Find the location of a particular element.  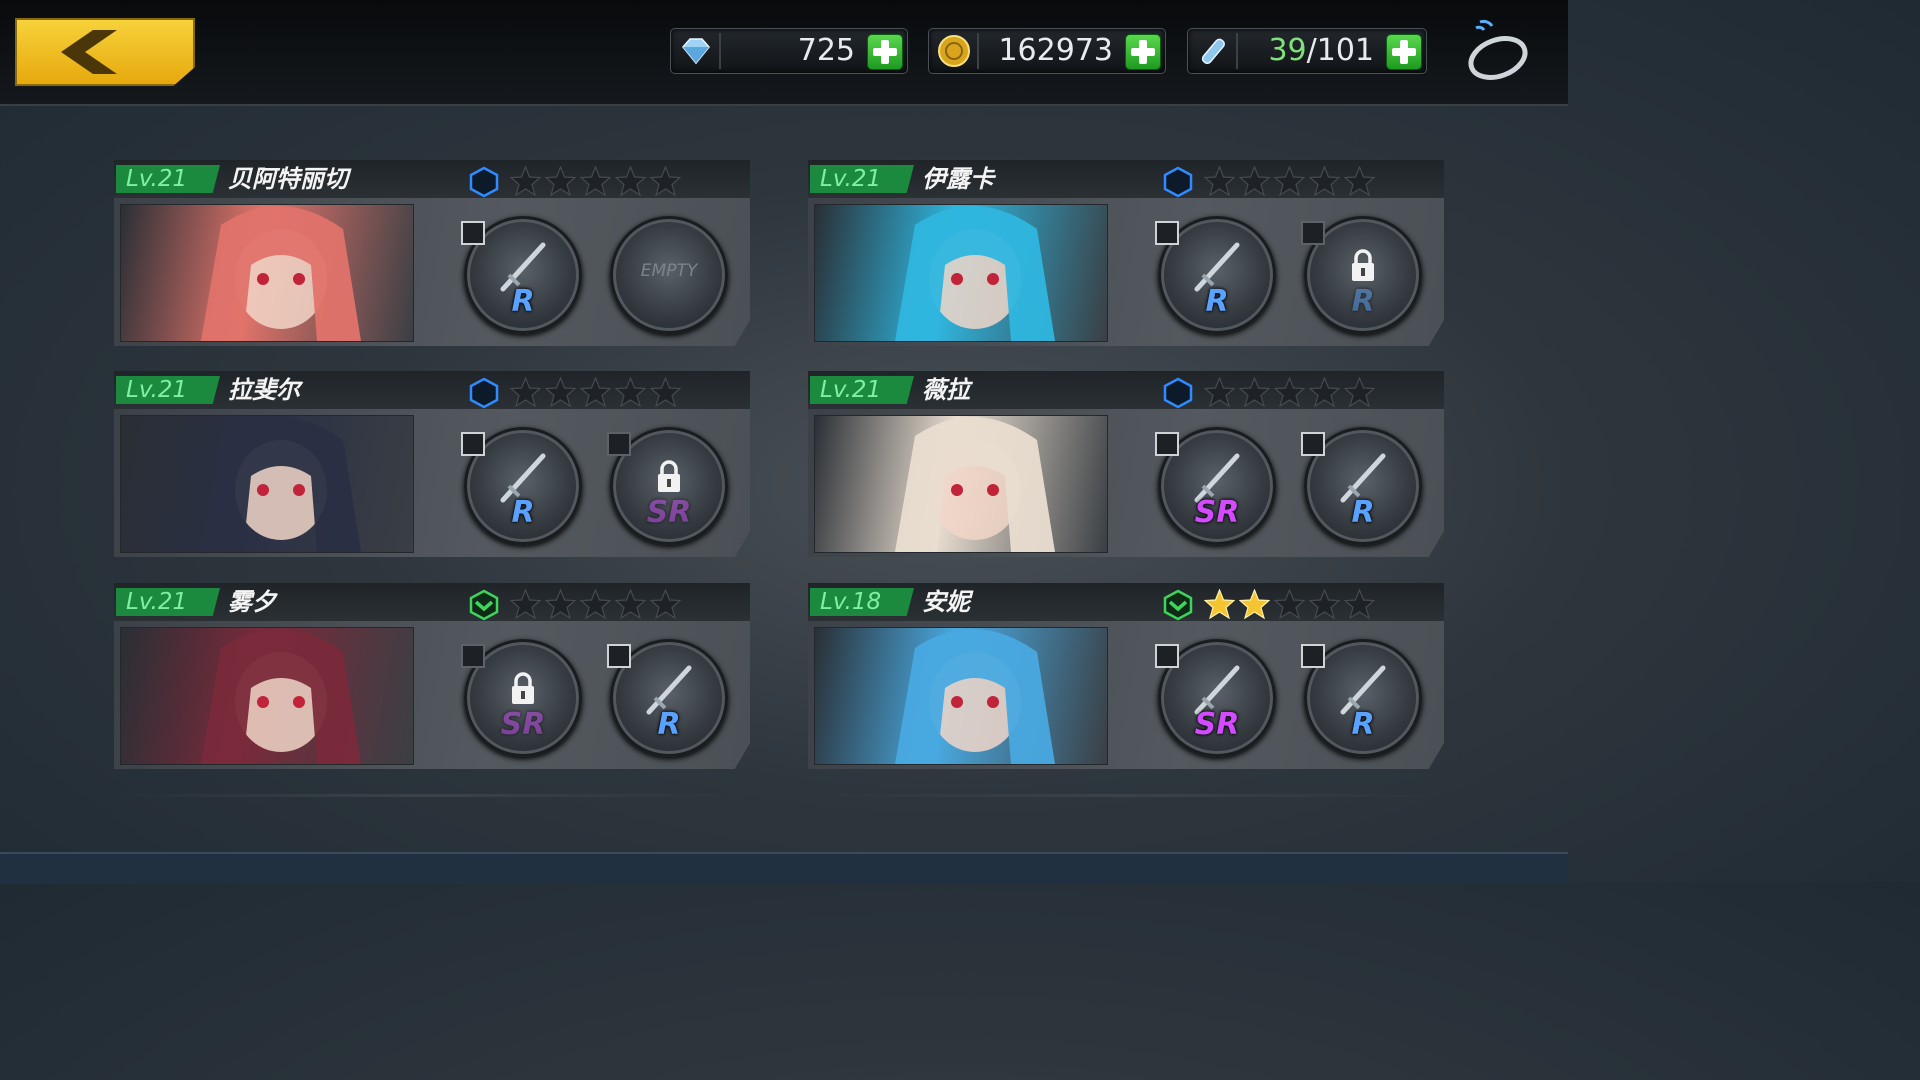

character-card: Lv.21 雾夕 SR R is located at coordinates (432, 676).